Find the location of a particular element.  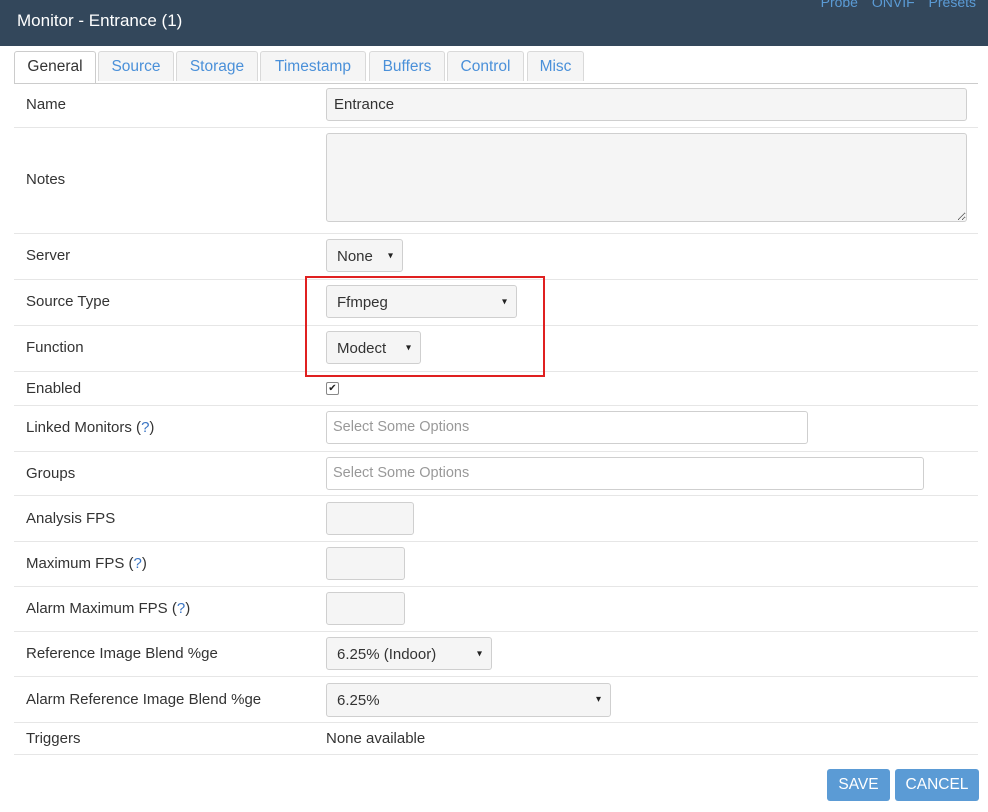

source-type-label: Source Type is located at coordinates (68, 301).